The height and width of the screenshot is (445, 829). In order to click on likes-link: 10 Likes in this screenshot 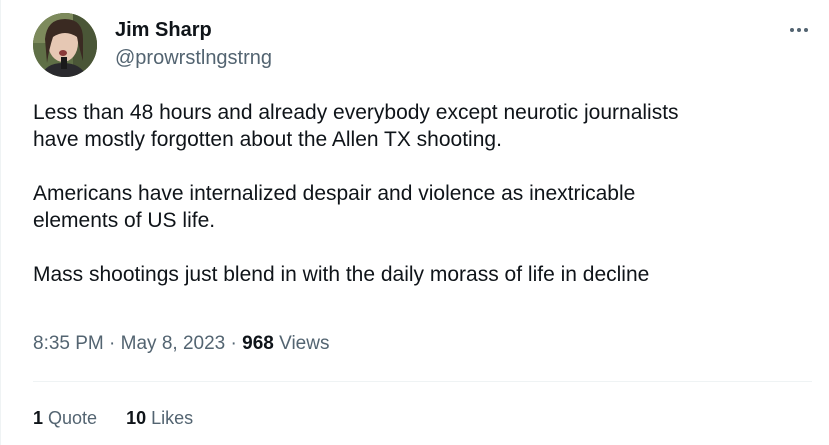, I will do `click(159, 418)`.